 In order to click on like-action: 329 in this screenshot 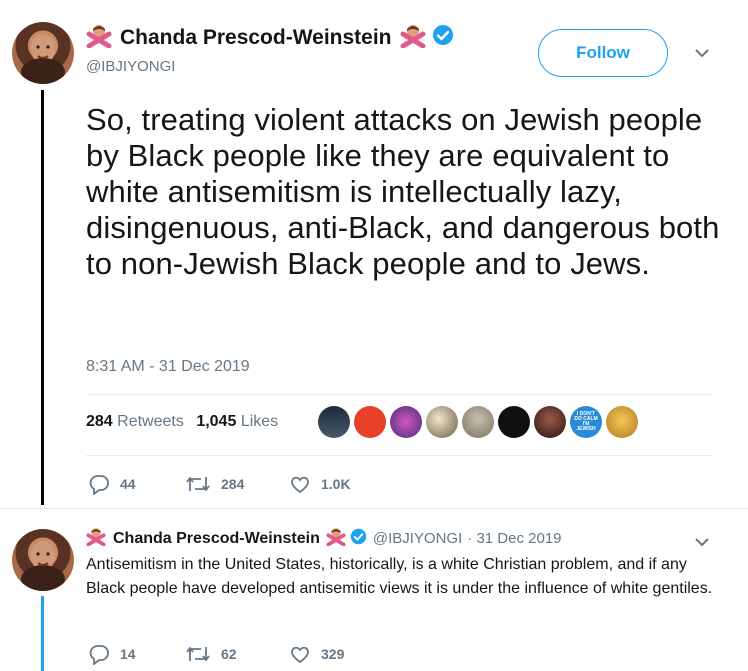, I will do `click(316, 654)`.